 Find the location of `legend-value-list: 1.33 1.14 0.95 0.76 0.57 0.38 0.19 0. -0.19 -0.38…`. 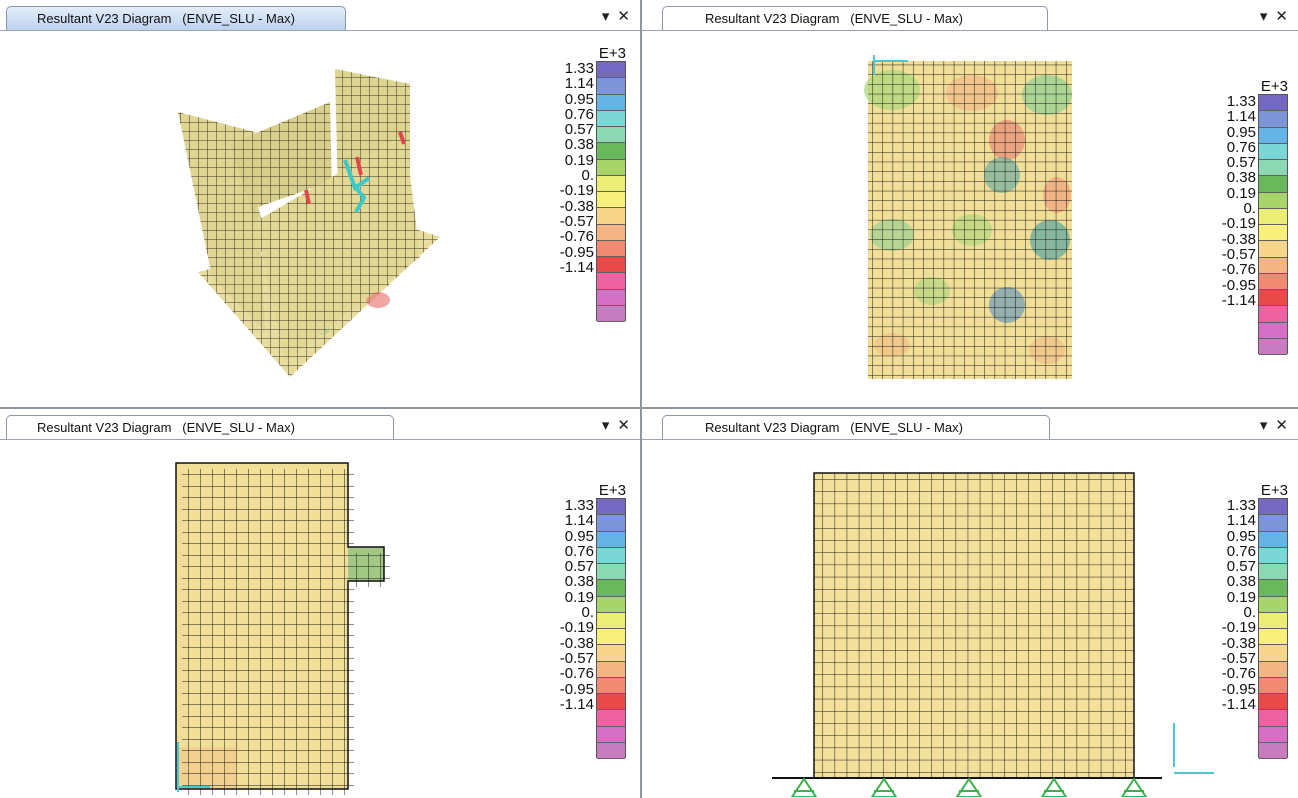

legend-value-list: 1.33 1.14 0.95 0.76 0.57 0.38 0.19 0. -0.19 -0.38… is located at coordinates (565, 605).